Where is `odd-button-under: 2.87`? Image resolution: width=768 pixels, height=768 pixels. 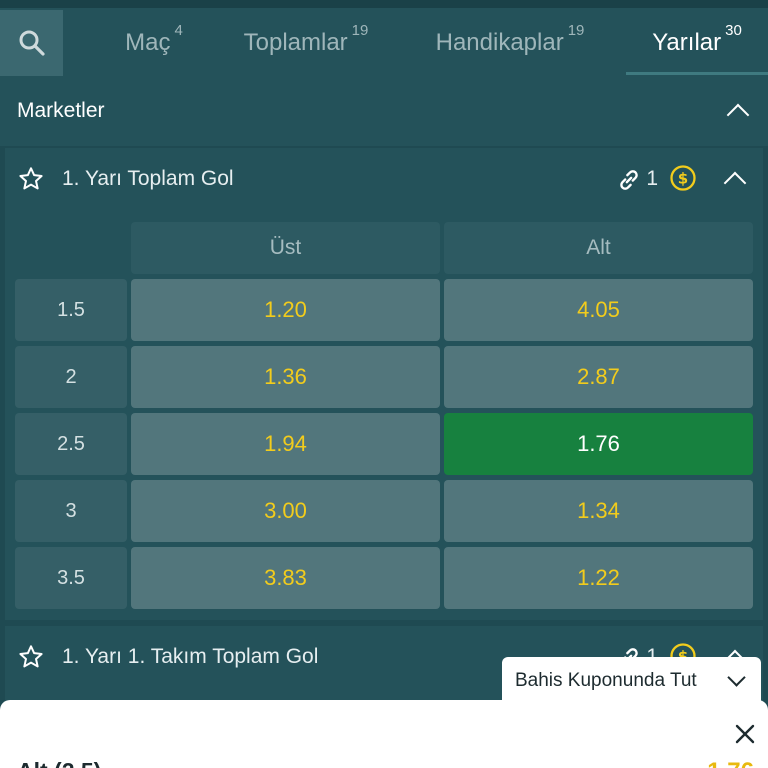 odd-button-under: 2.87 is located at coordinates (598, 377).